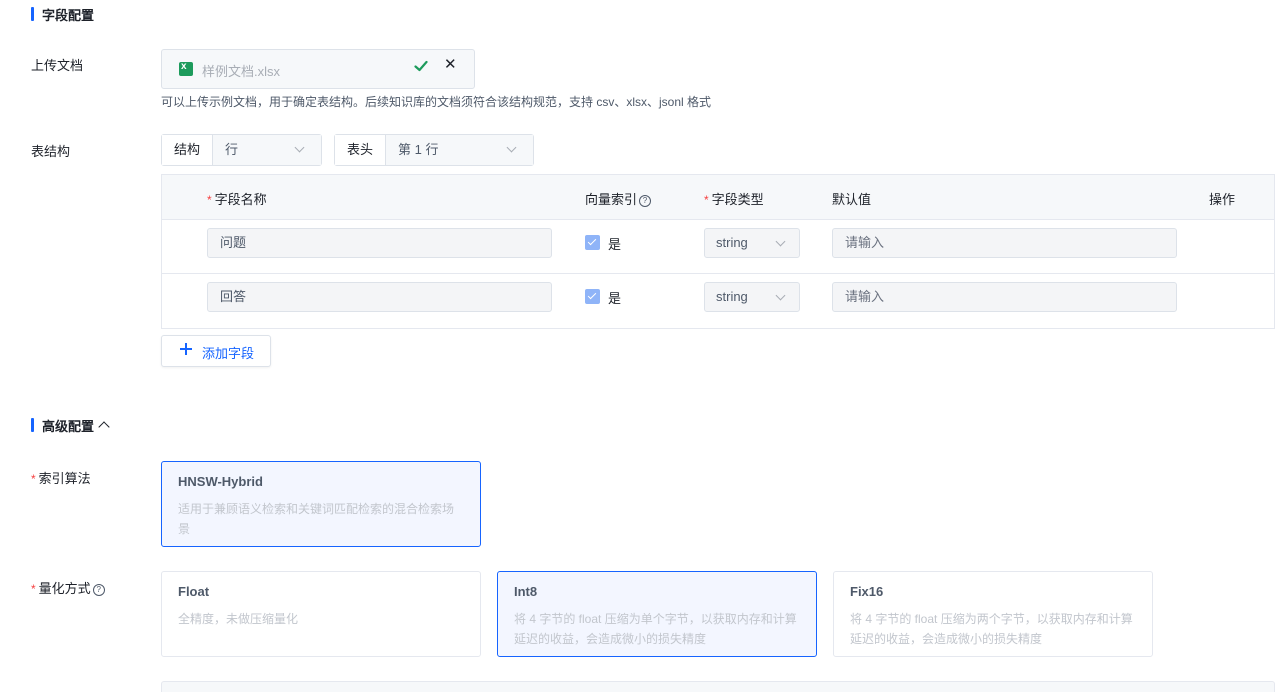 This screenshot has width=1286, height=692. Describe the element at coordinates (228, 353) in the screenshot. I see `add-field-label: 添加字段` at that location.